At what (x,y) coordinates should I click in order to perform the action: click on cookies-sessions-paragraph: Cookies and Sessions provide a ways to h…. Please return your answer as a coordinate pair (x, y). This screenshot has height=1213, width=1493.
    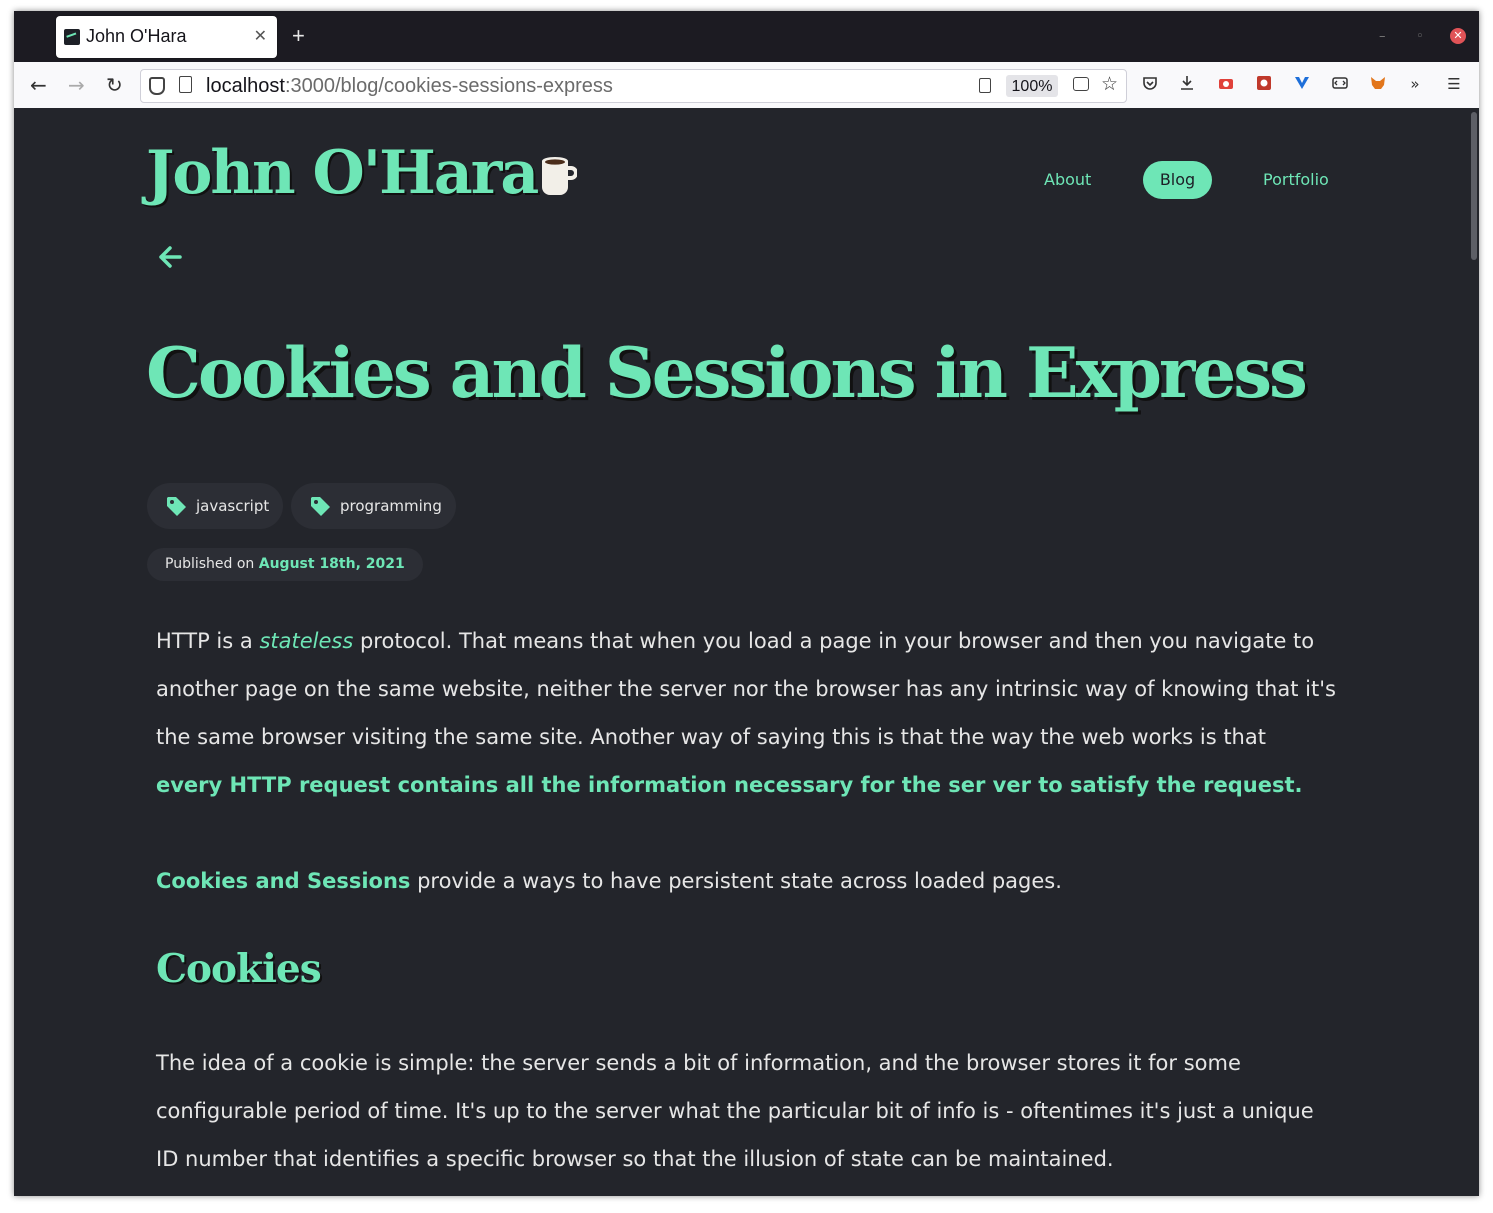
    Looking at the image, I should click on (746, 881).